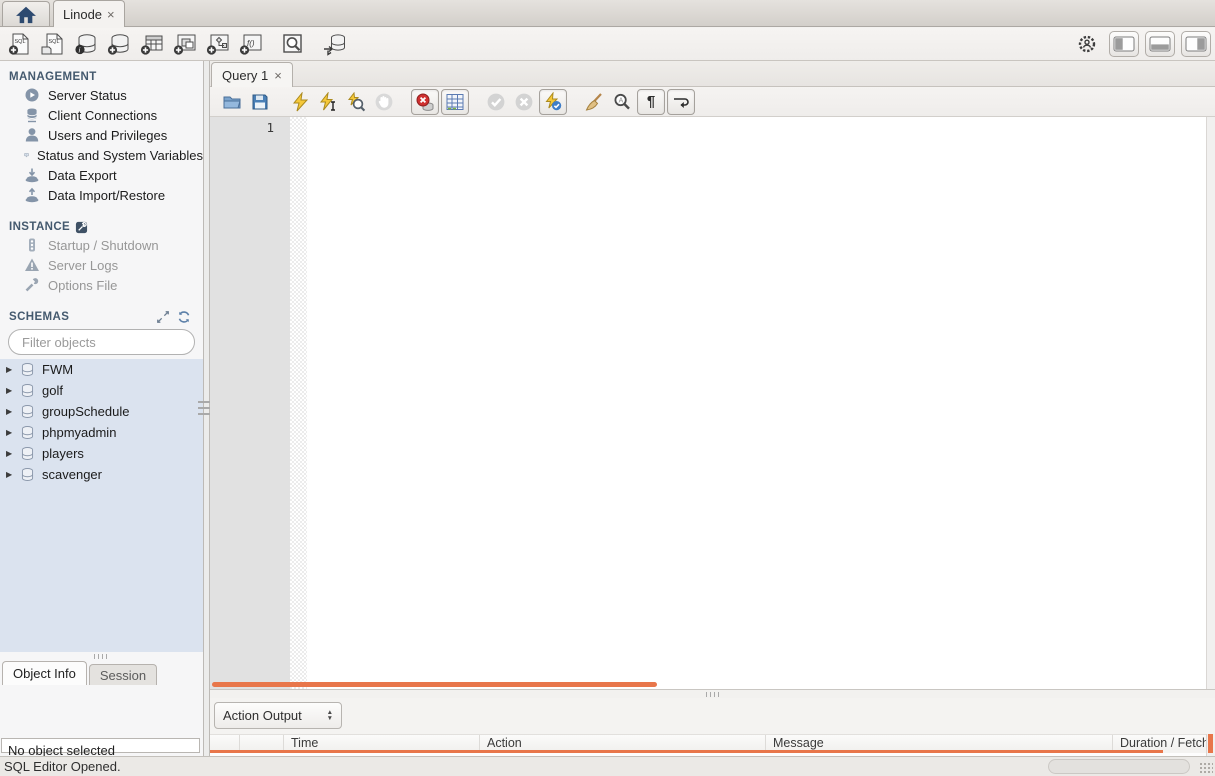 This screenshot has height=776, width=1215. What do you see at coordinates (1124, 44) in the screenshot?
I see `toggle-sidebar-button` at bounding box center [1124, 44].